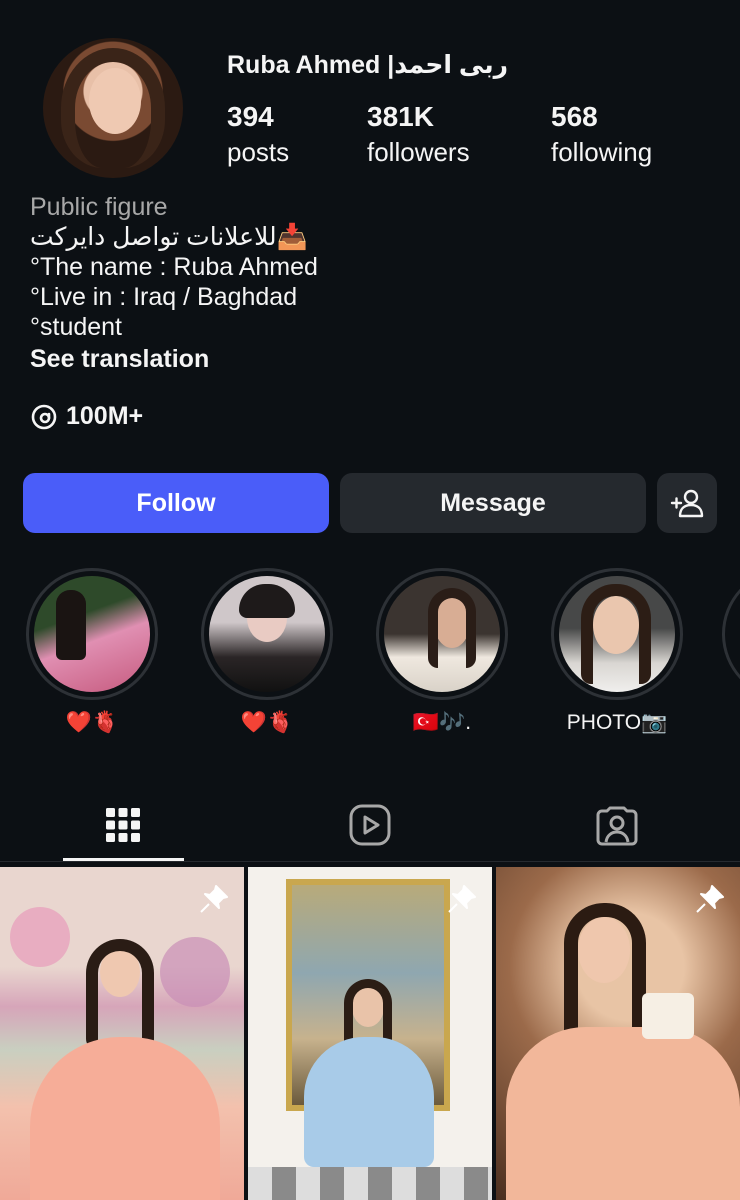 The height and width of the screenshot is (1200, 740). What do you see at coordinates (258, 135) in the screenshot?
I see `stat-posts: 394 posts` at bounding box center [258, 135].